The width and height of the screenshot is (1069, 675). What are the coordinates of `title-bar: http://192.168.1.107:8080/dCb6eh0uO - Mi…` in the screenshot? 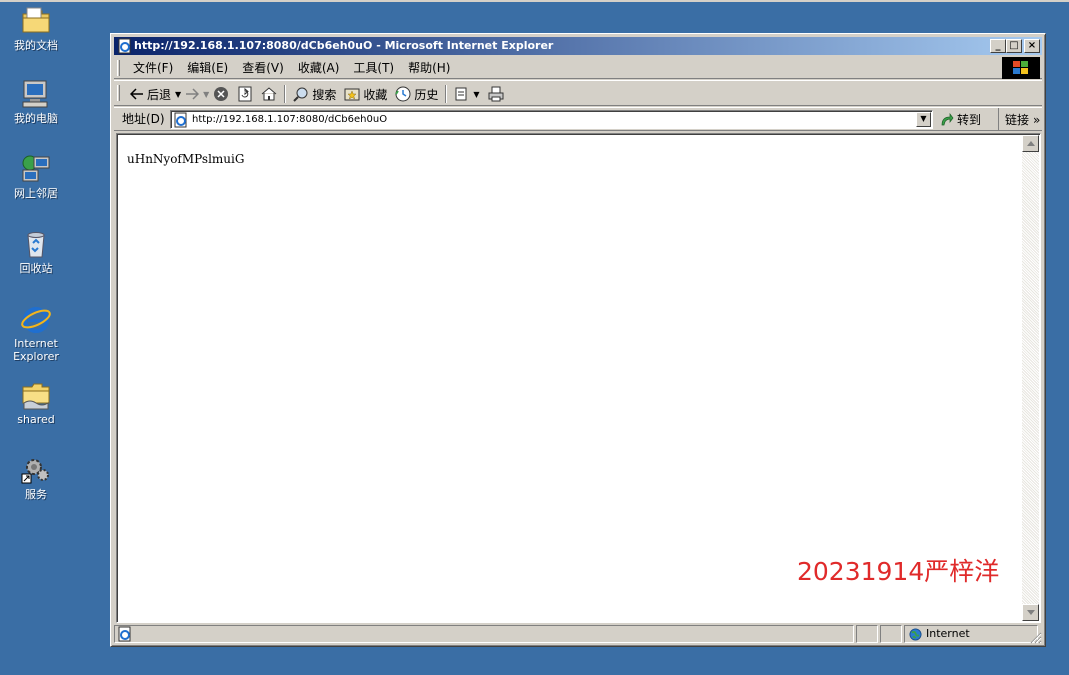 It's located at (578, 46).